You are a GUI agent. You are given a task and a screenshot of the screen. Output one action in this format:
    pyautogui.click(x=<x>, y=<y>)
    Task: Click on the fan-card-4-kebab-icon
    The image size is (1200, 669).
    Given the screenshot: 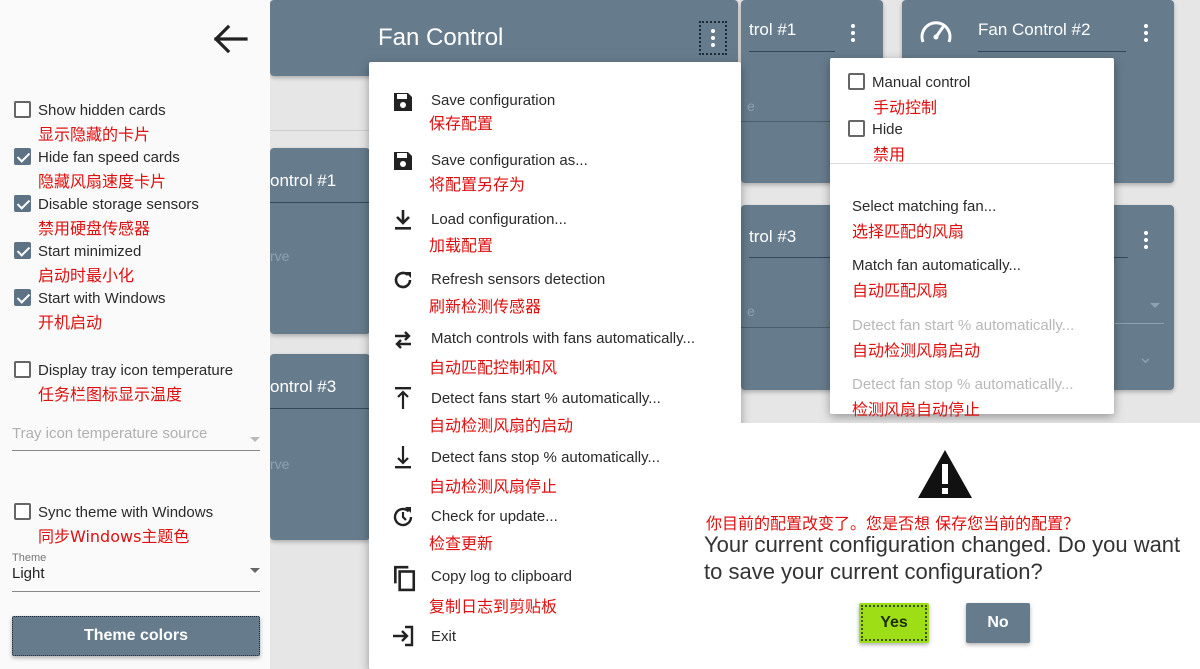 What is the action you would take?
    pyautogui.click(x=1146, y=240)
    